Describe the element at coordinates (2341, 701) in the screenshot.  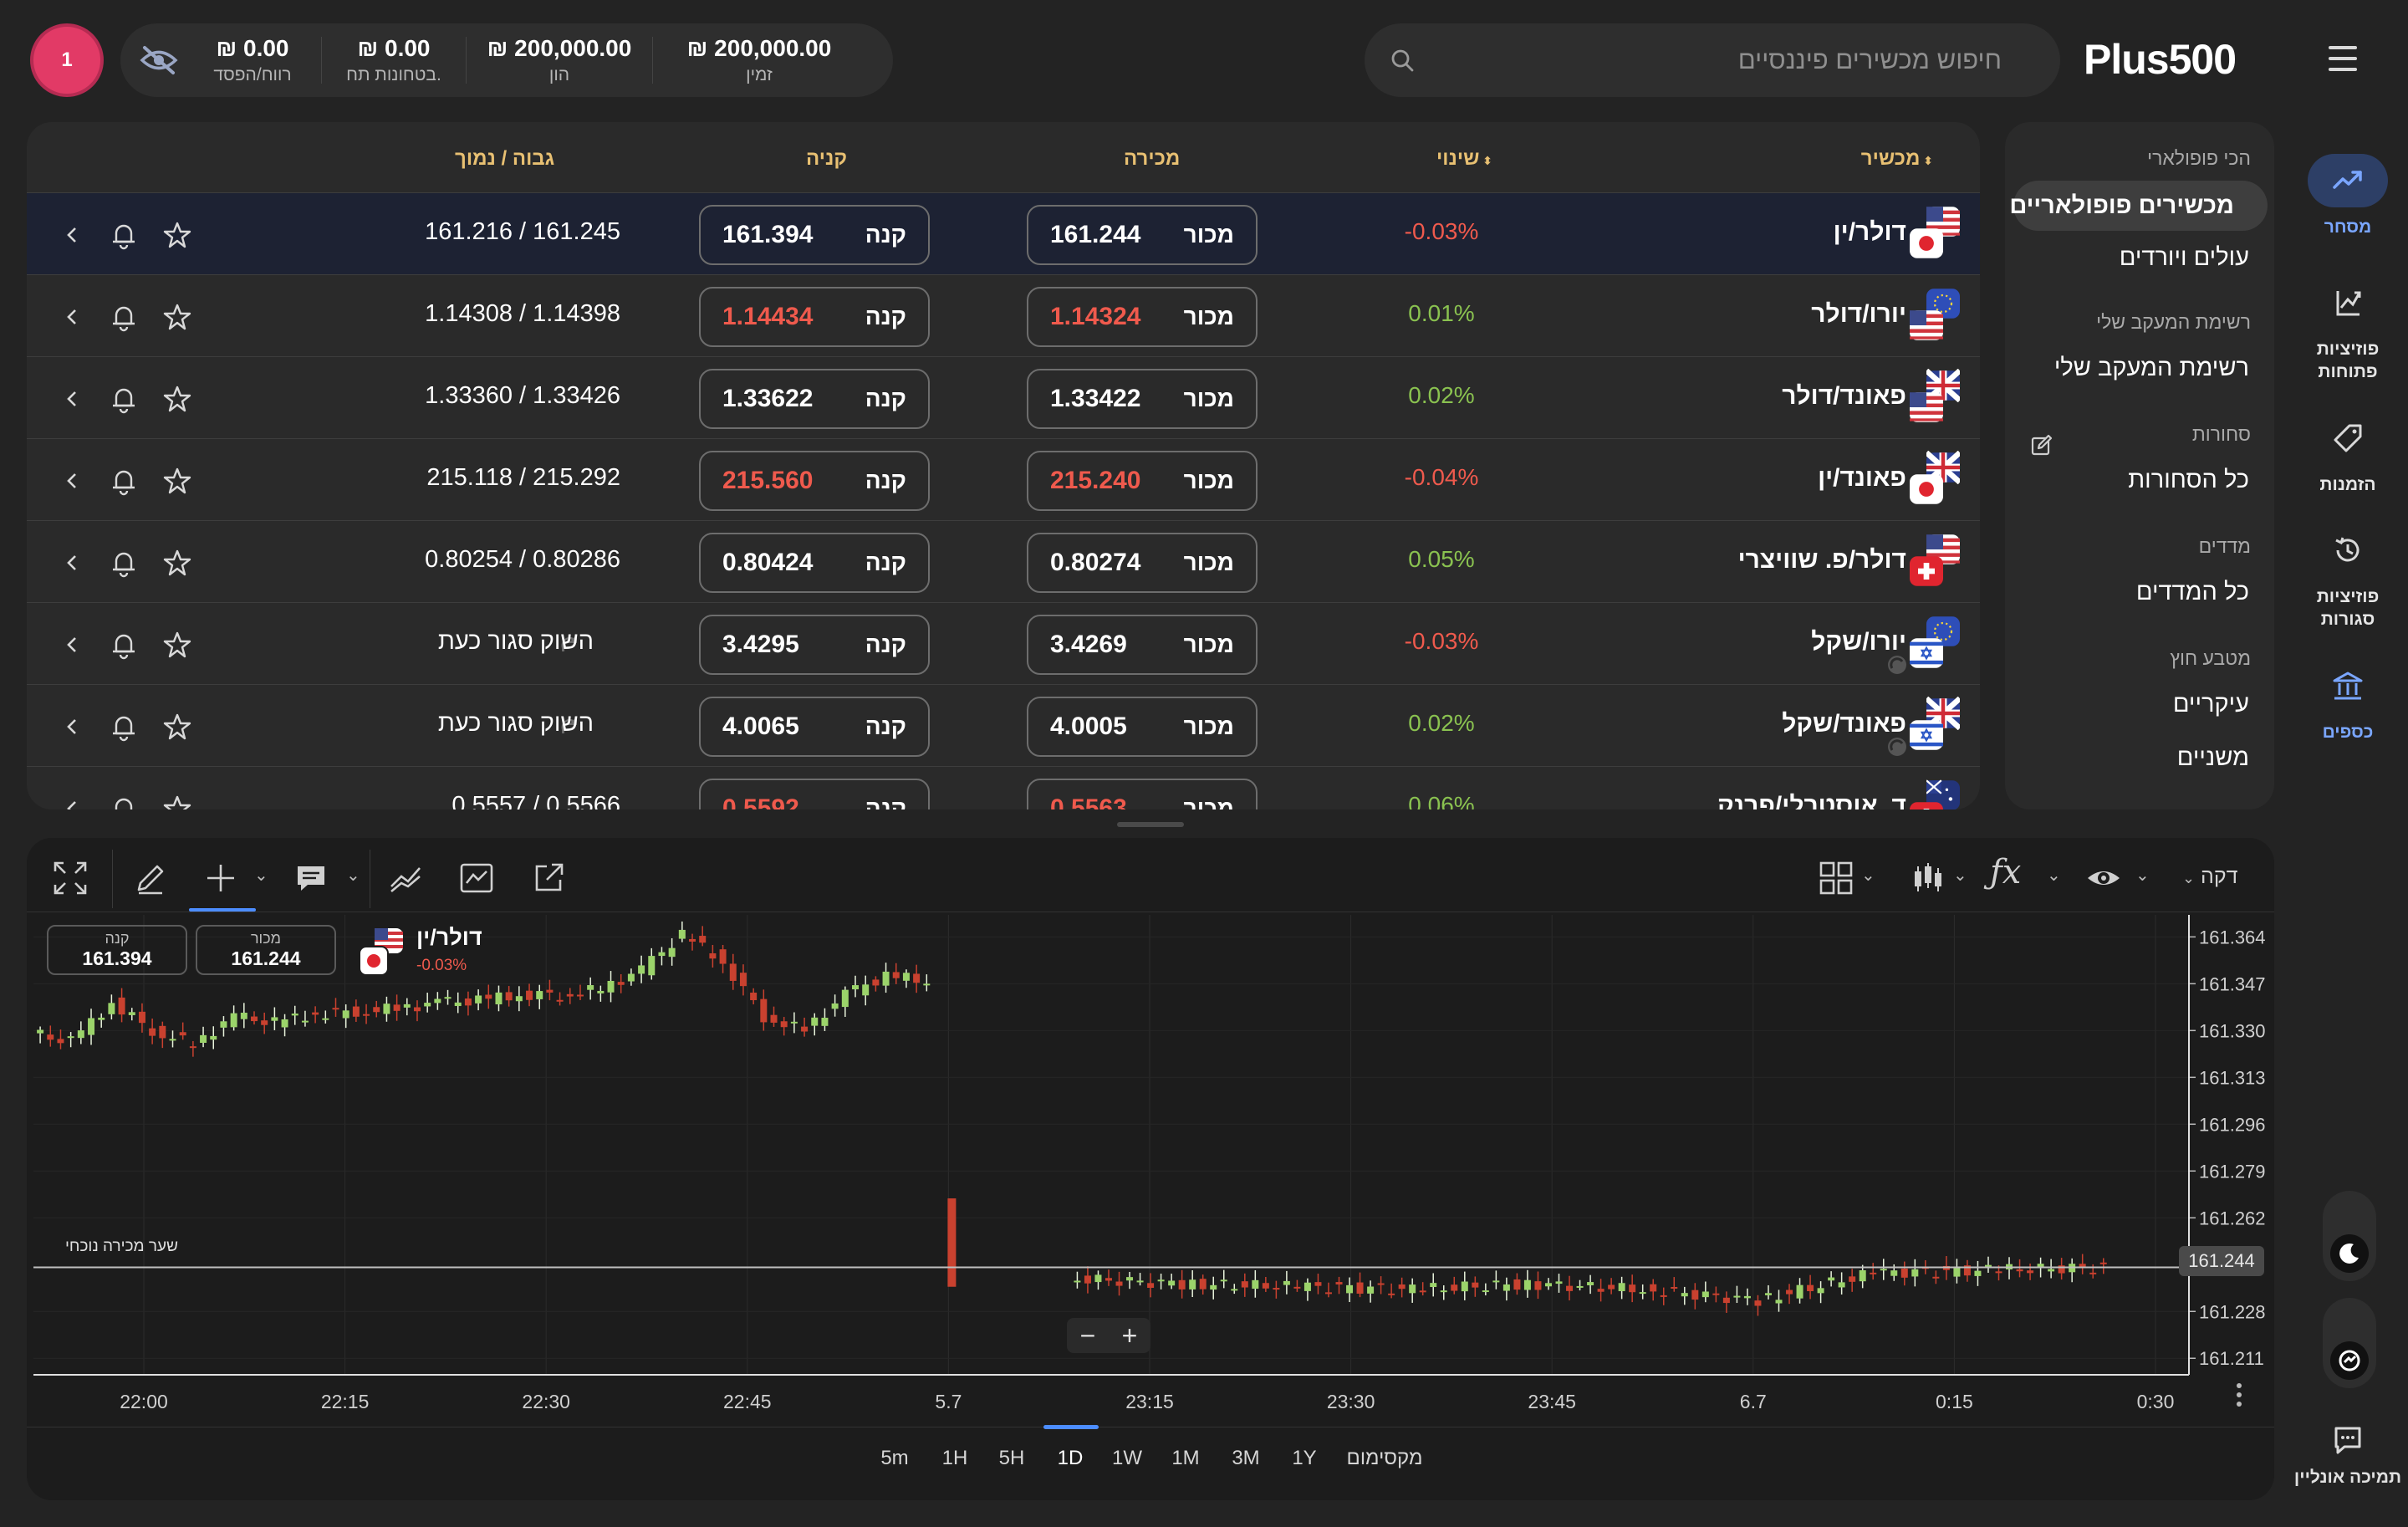
I see `nav-funds: כספים` at that location.